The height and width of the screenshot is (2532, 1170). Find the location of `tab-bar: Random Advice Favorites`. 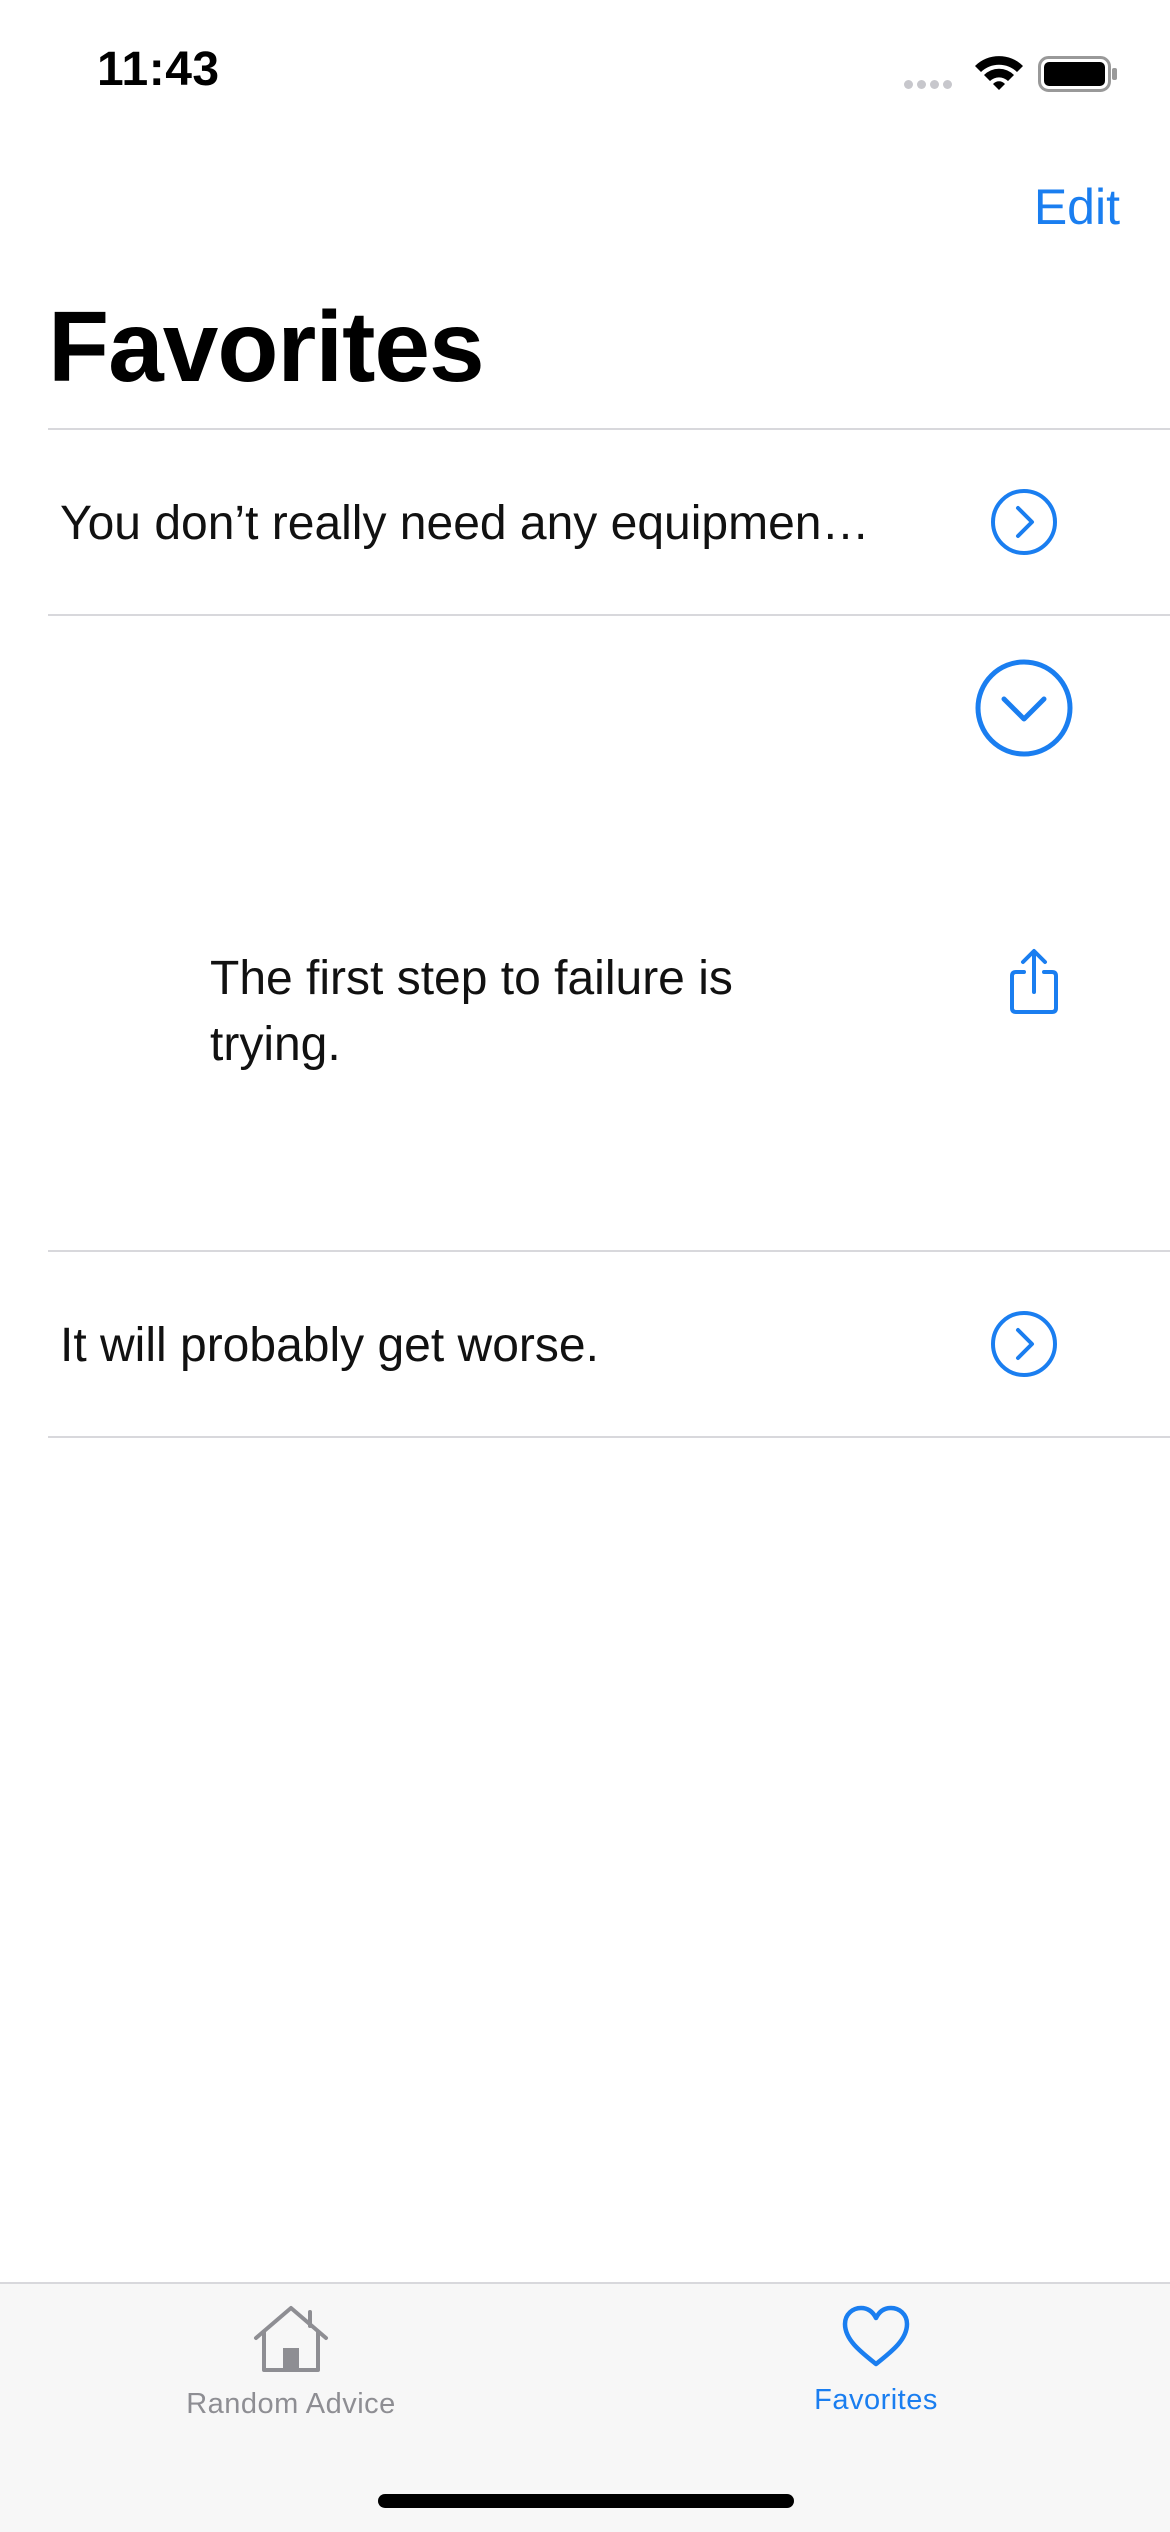

tab-bar: Random Advice Favorites is located at coordinates (585, 2407).